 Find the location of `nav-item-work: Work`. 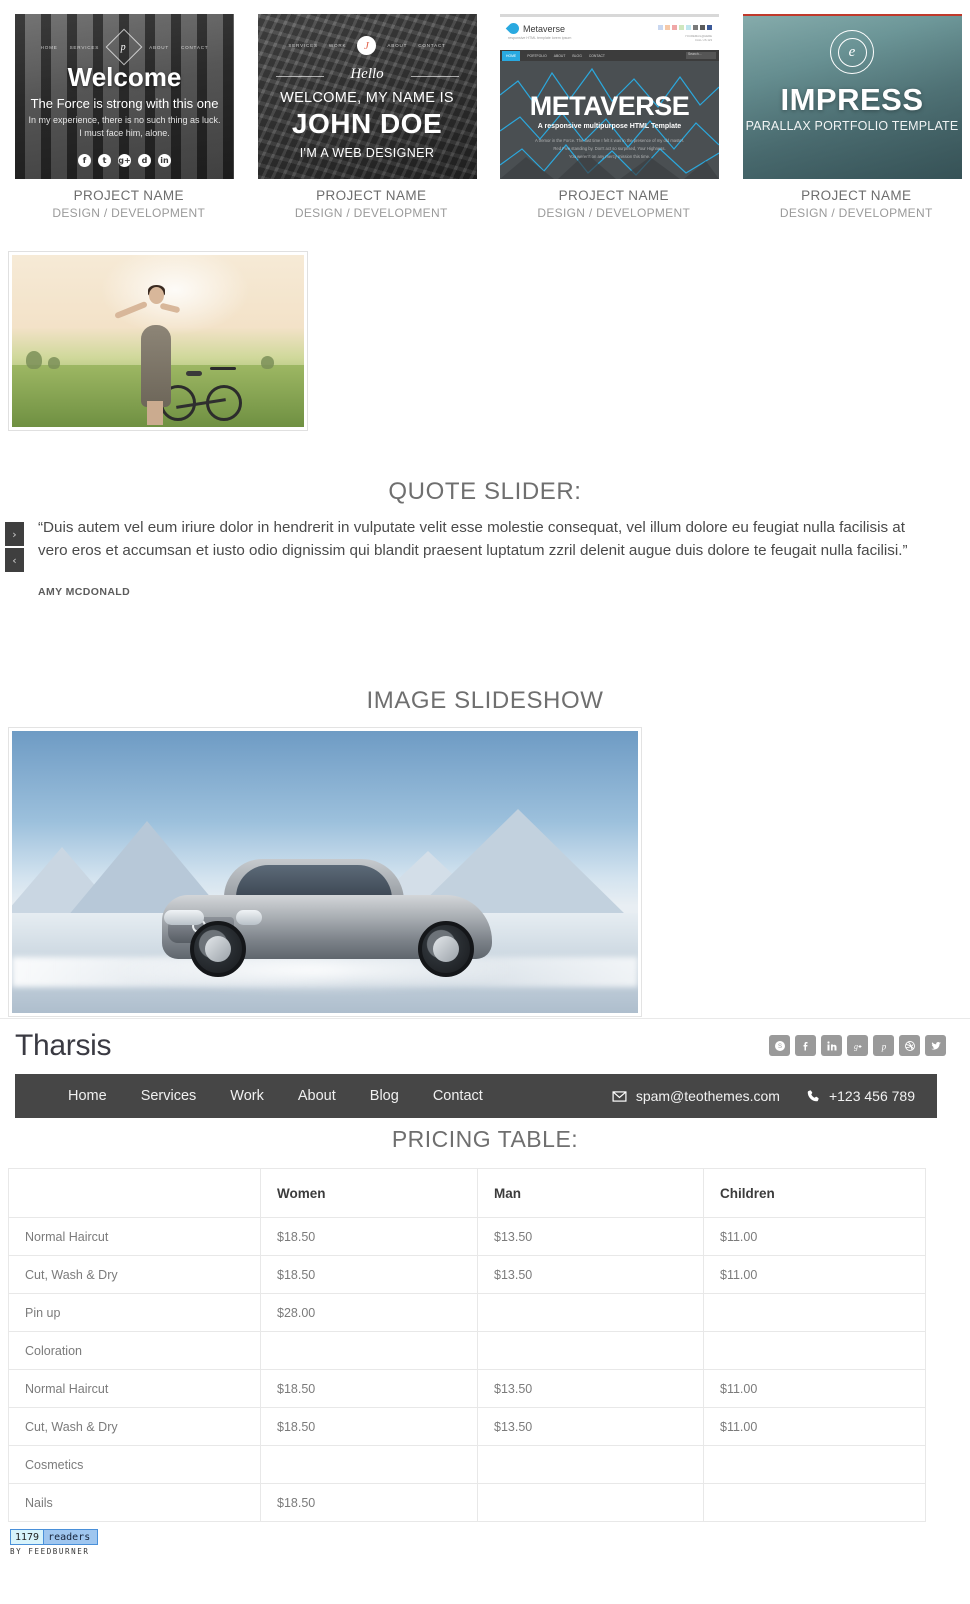

nav-item-work: Work is located at coordinates (247, 1096).